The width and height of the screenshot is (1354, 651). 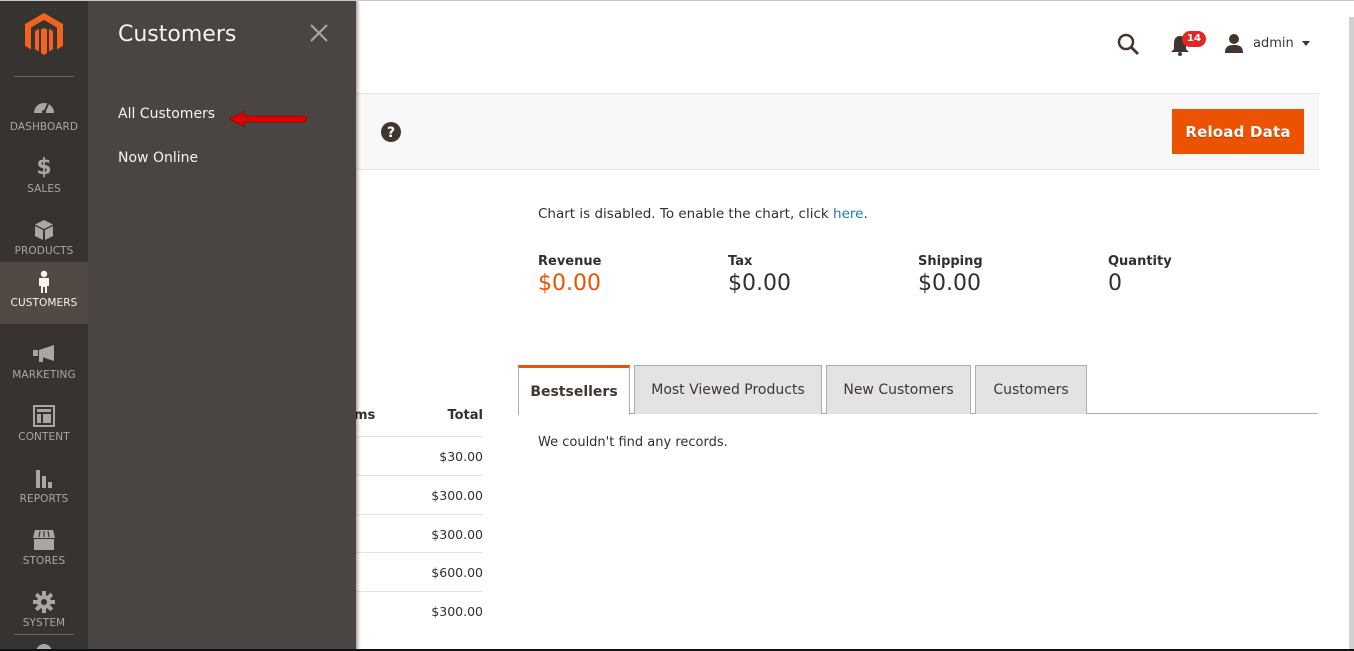 I want to click on notifications-badge: 14, so click(x=1194, y=39).